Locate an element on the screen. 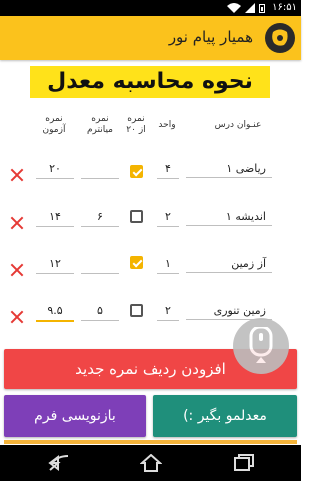  navigation-bar is located at coordinates (150, 463).